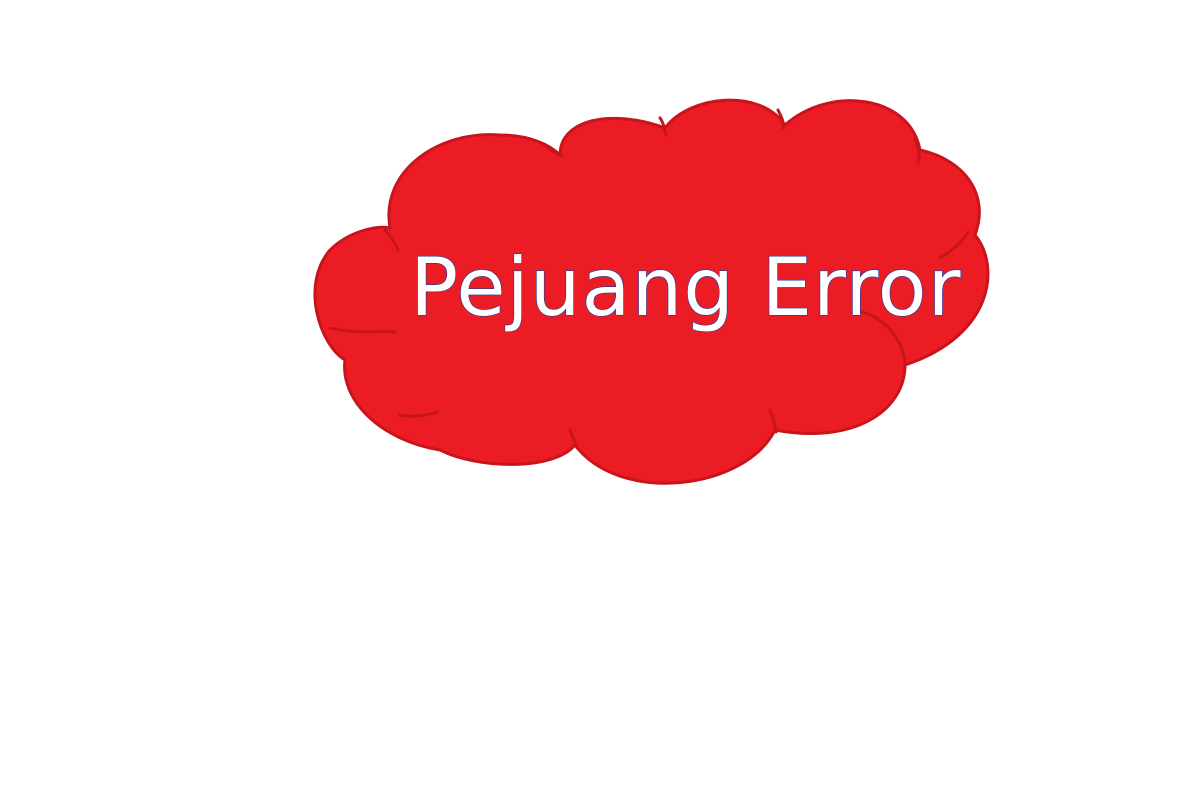 The image size is (1200, 800). Describe the element at coordinates (685, 287) in the screenshot. I see `logo-text: Pejuang Error` at that location.